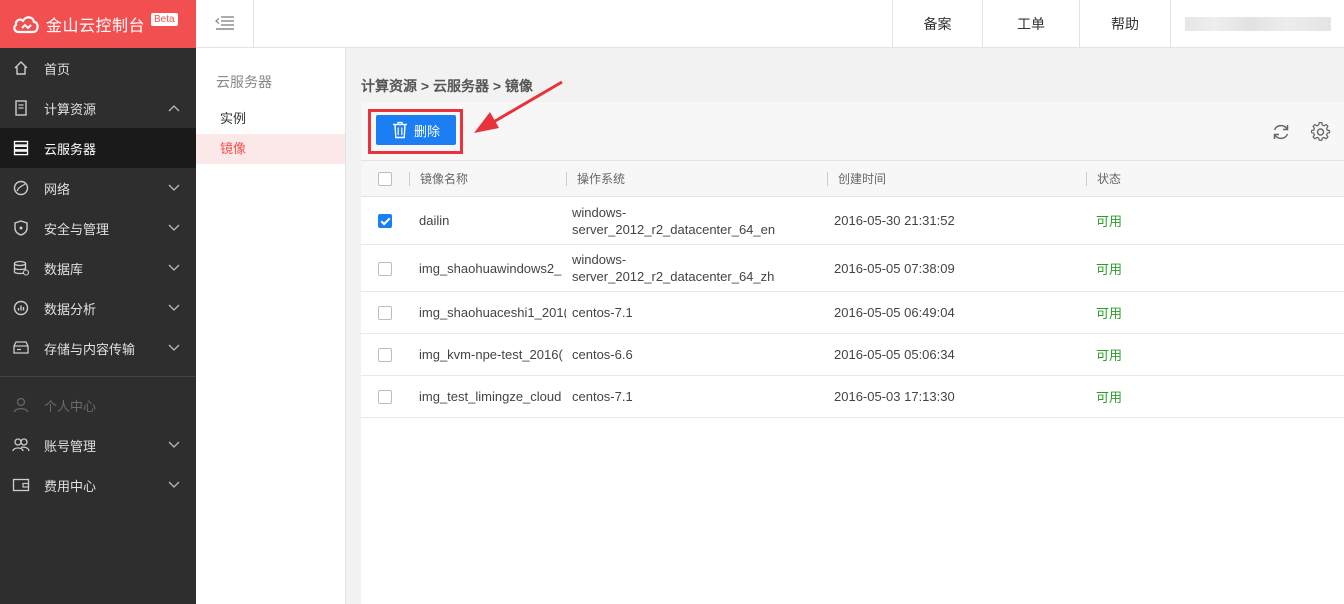 The height and width of the screenshot is (604, 1344). I want to click on nav-item-label: 首页, so click(57, 69).